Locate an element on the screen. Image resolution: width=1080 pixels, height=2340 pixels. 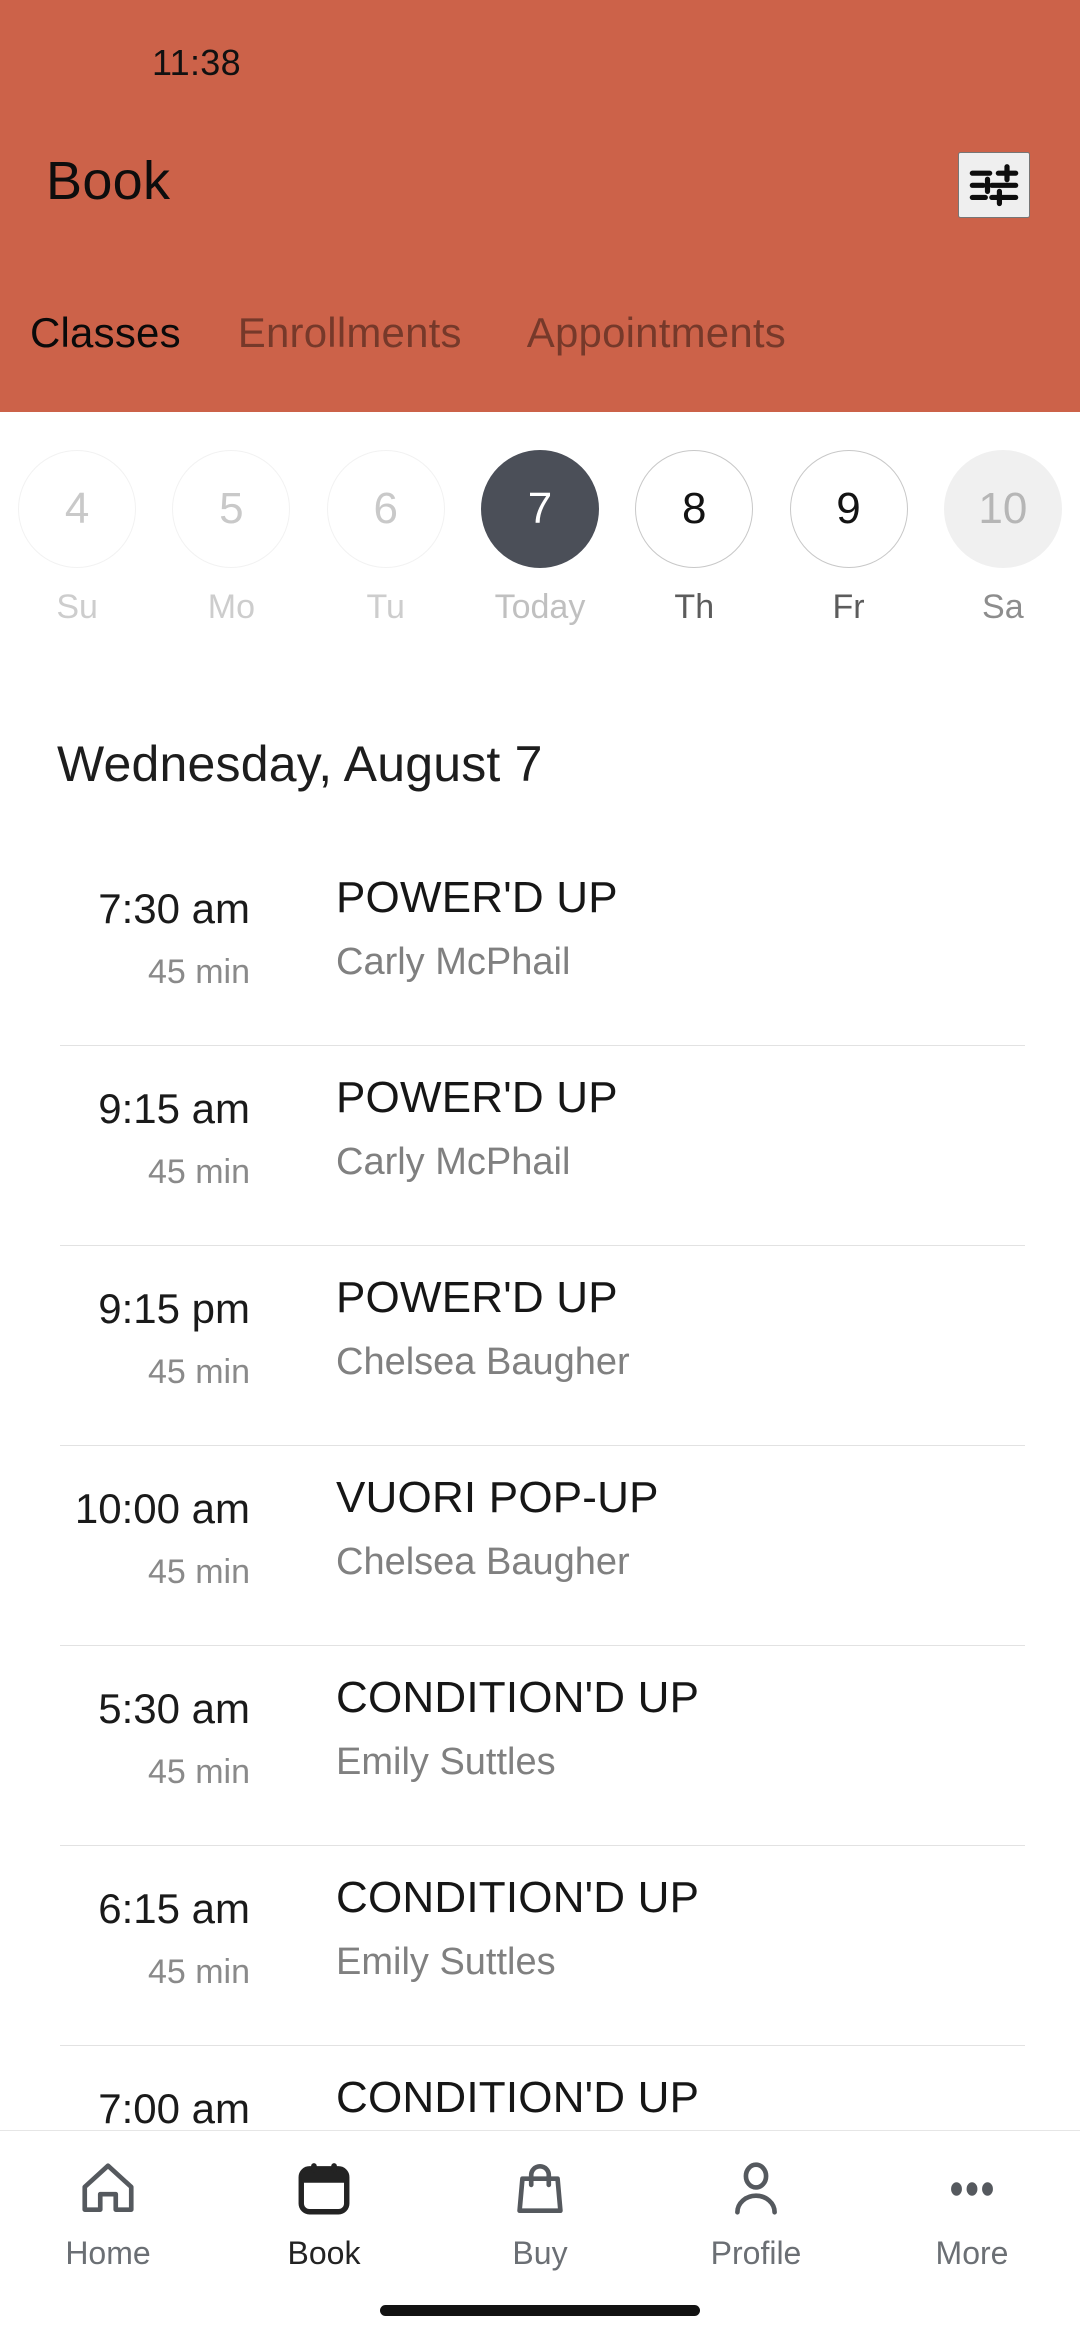
class-time: 7:30 am is located at coordinates (174, 908).